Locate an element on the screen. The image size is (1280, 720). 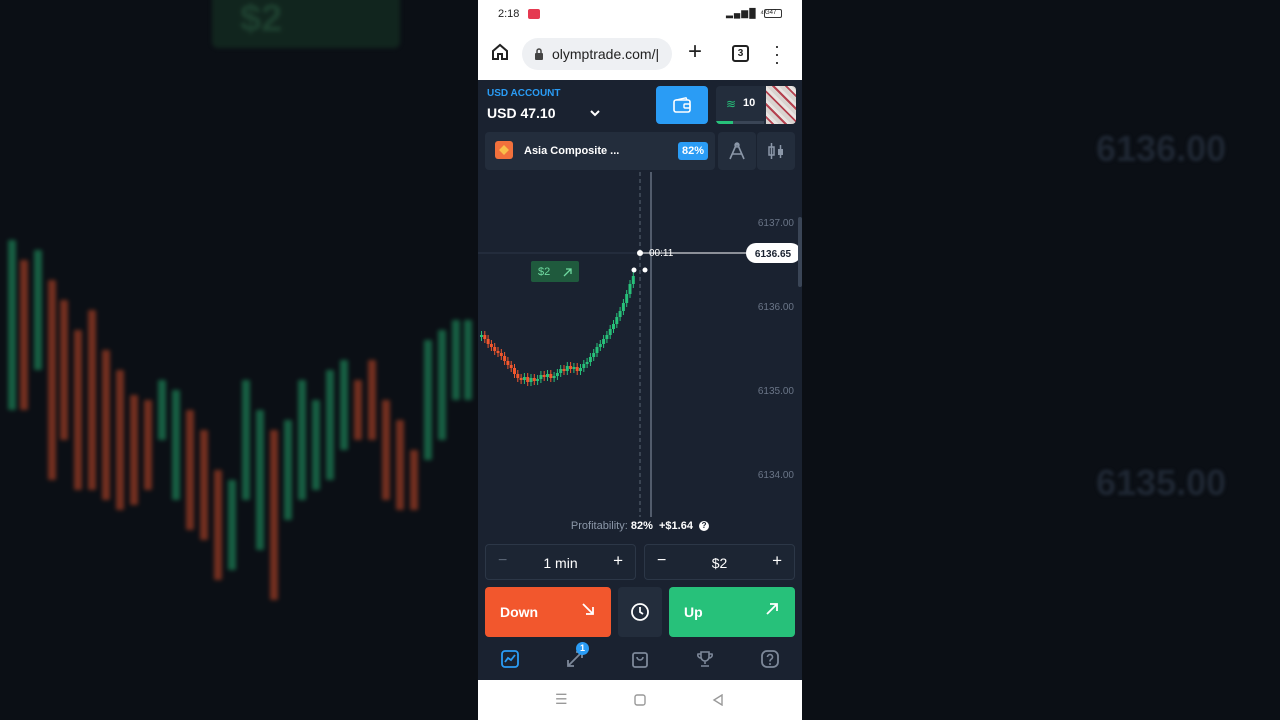
browser-toolbar: olymptrade.com/| + 3 · · · is located at coordinates (640, 54).